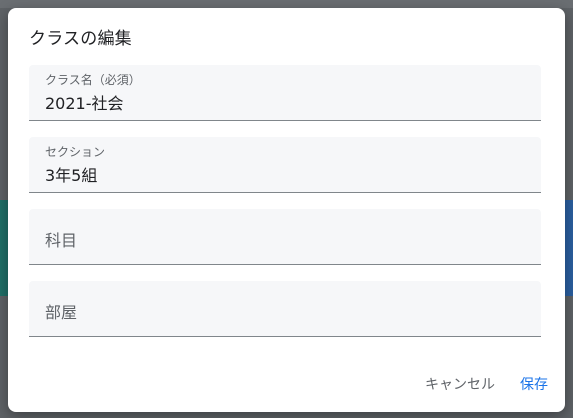  What do you see at coordinates (569, 248) in the screenshot?
I see `background-card-right` at bounding box center [569, 248].